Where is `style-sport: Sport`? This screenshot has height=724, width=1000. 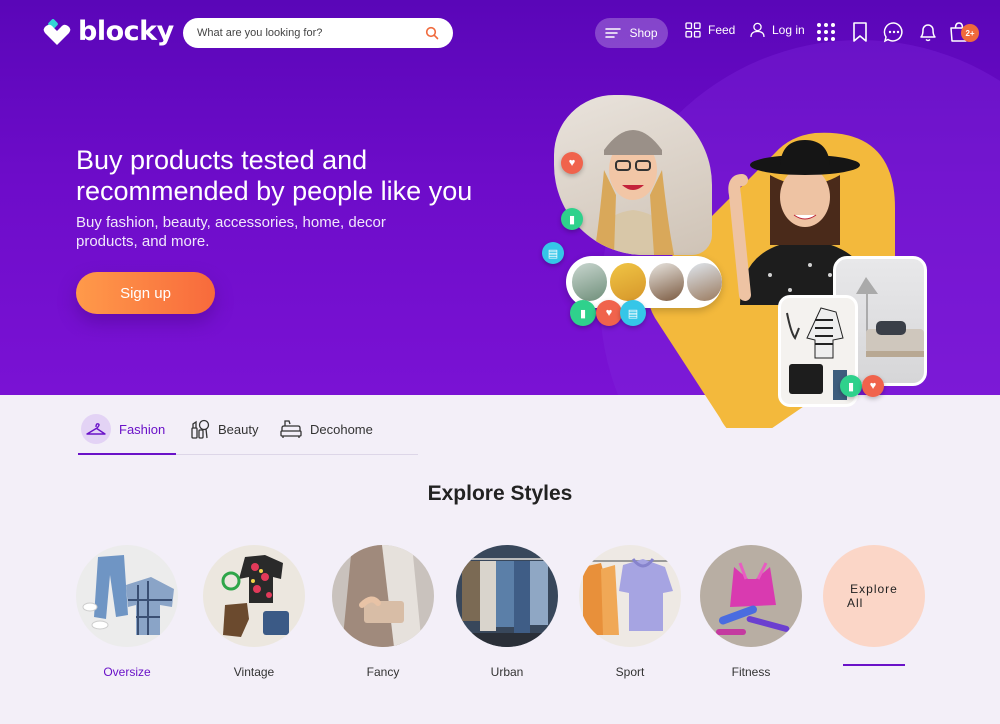
style-sport: Sport is located at coordinates (630, 612).